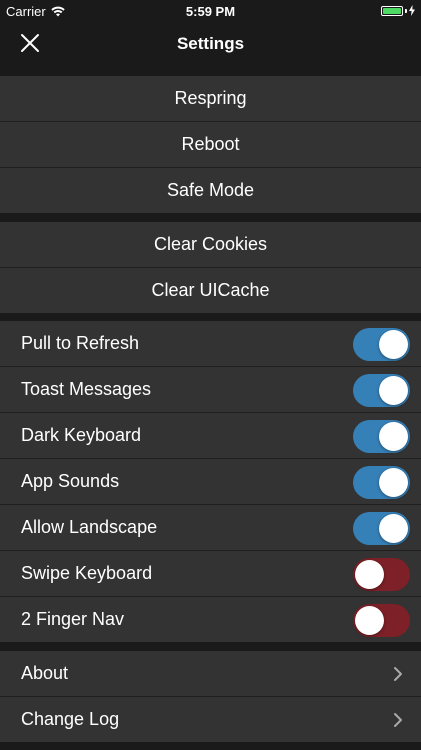  What do you see at coordinates (210, 719) in the screenshot?
I see `change-log-link: Change Log` at bounding box center [210, 719].